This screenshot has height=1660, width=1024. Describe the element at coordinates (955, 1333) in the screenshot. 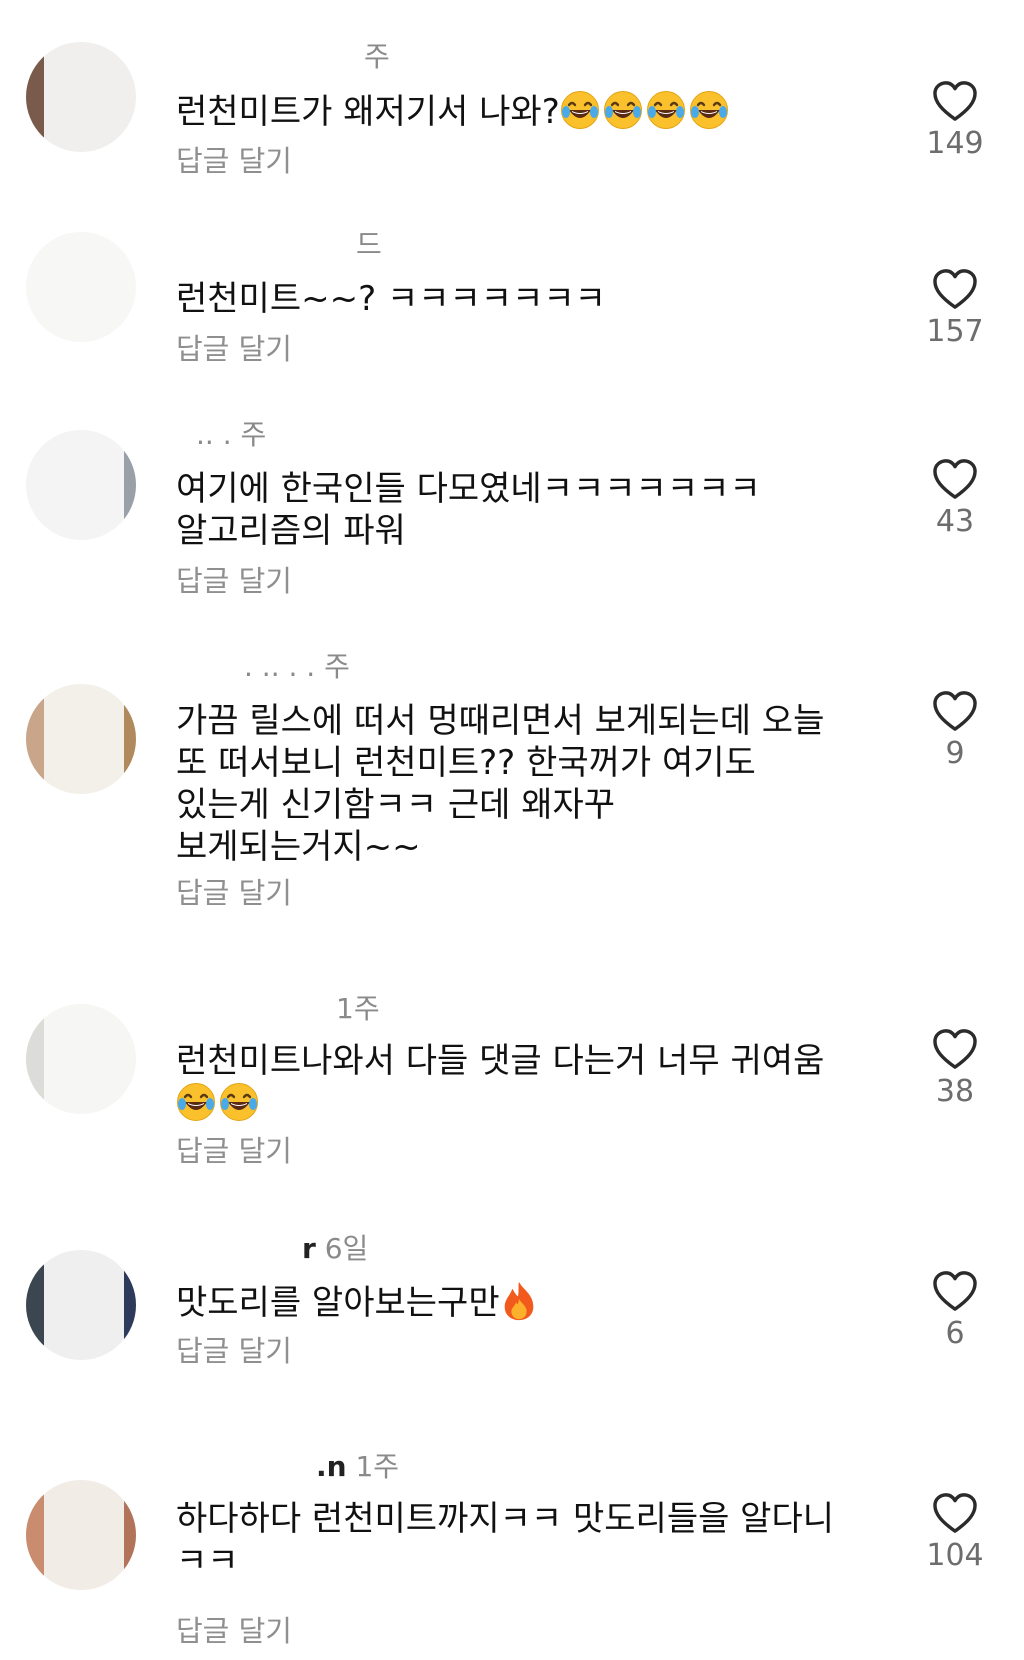

I see `like-count: 6` at that location.